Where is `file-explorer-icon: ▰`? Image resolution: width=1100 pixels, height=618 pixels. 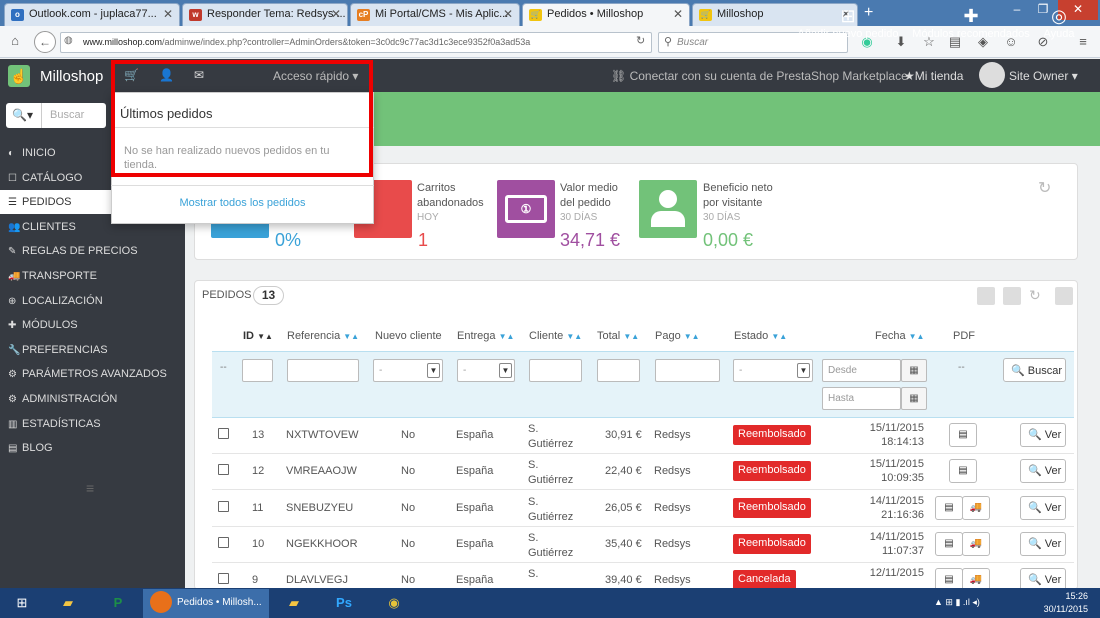 file-explorer-icon: ▰ is located at coordinates (68, 603).